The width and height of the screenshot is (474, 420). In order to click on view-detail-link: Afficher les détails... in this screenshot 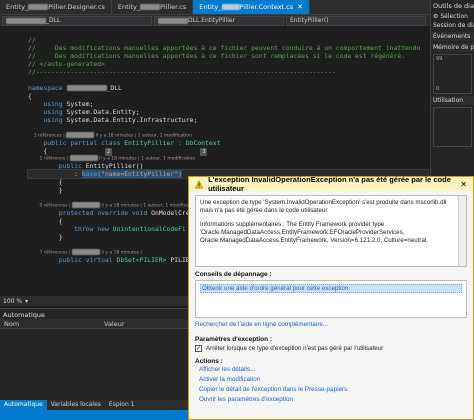, I will do `click(333, 370)`.